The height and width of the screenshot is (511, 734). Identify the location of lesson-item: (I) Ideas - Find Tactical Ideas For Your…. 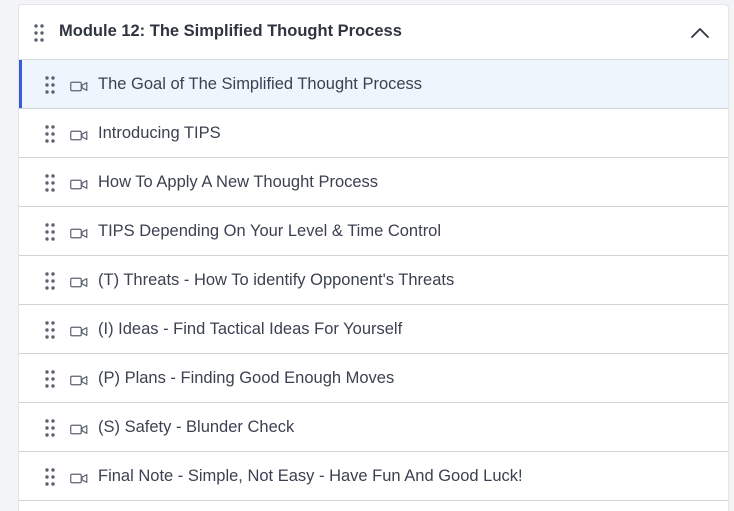
(373, 329).